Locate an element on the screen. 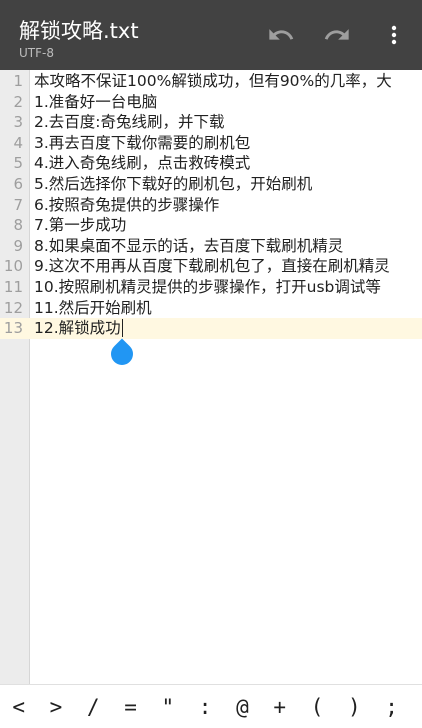 This screenshot has width=422, height=728. line-number: 1 is located at coordinates (18, 81).